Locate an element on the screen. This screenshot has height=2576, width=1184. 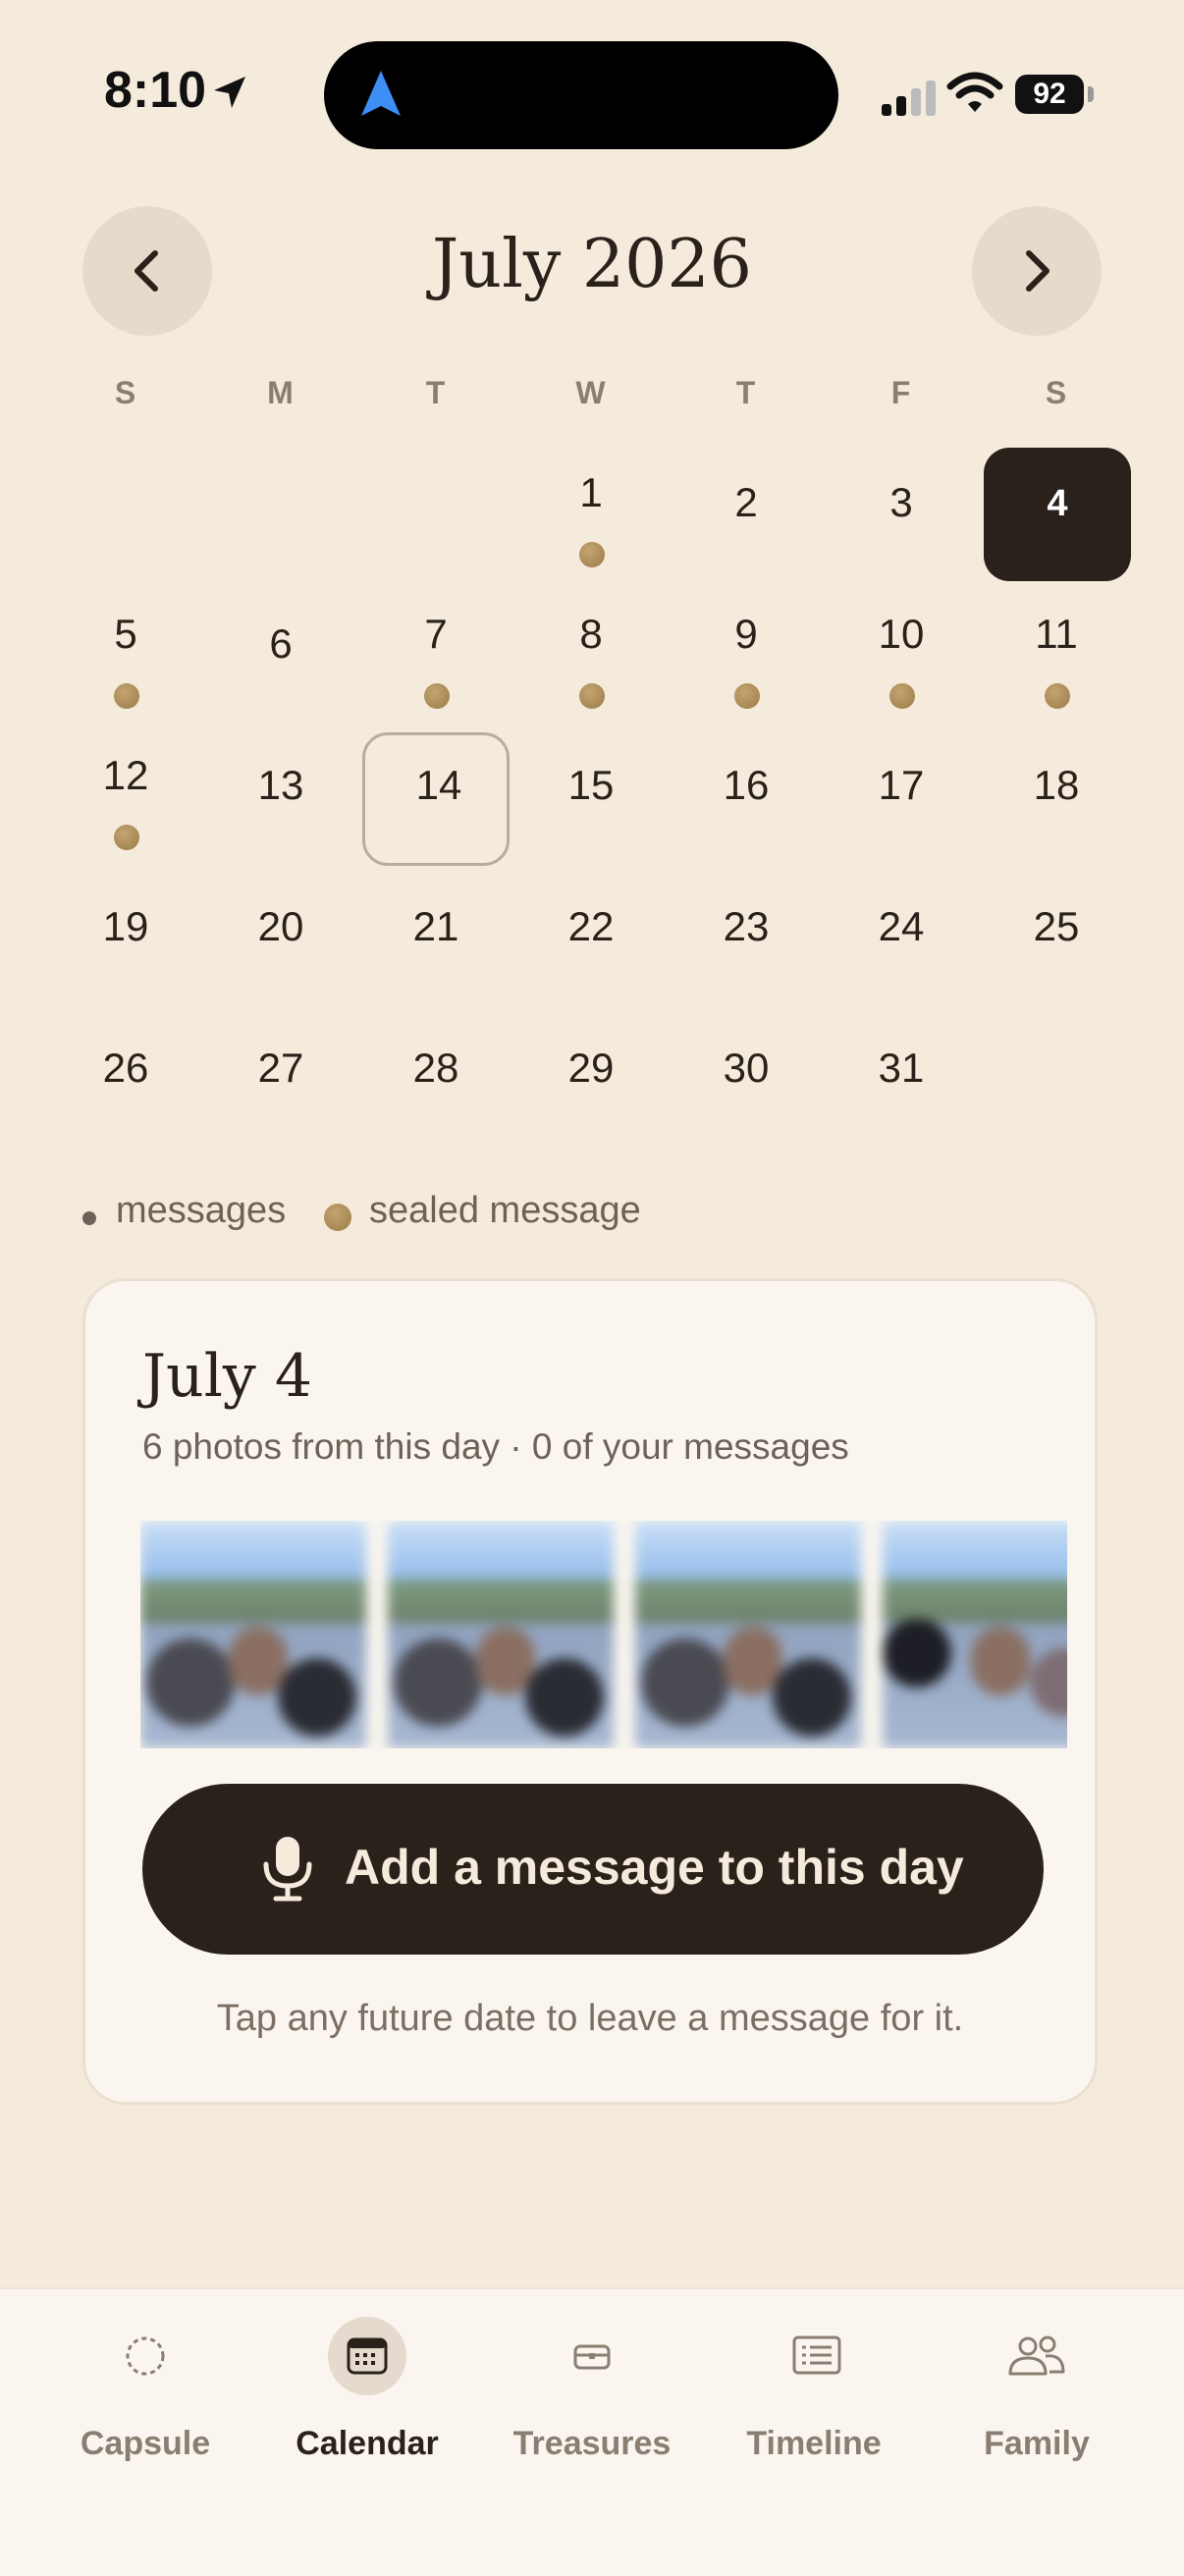
tab-family: Family is located at coordinates (1037, 2387).